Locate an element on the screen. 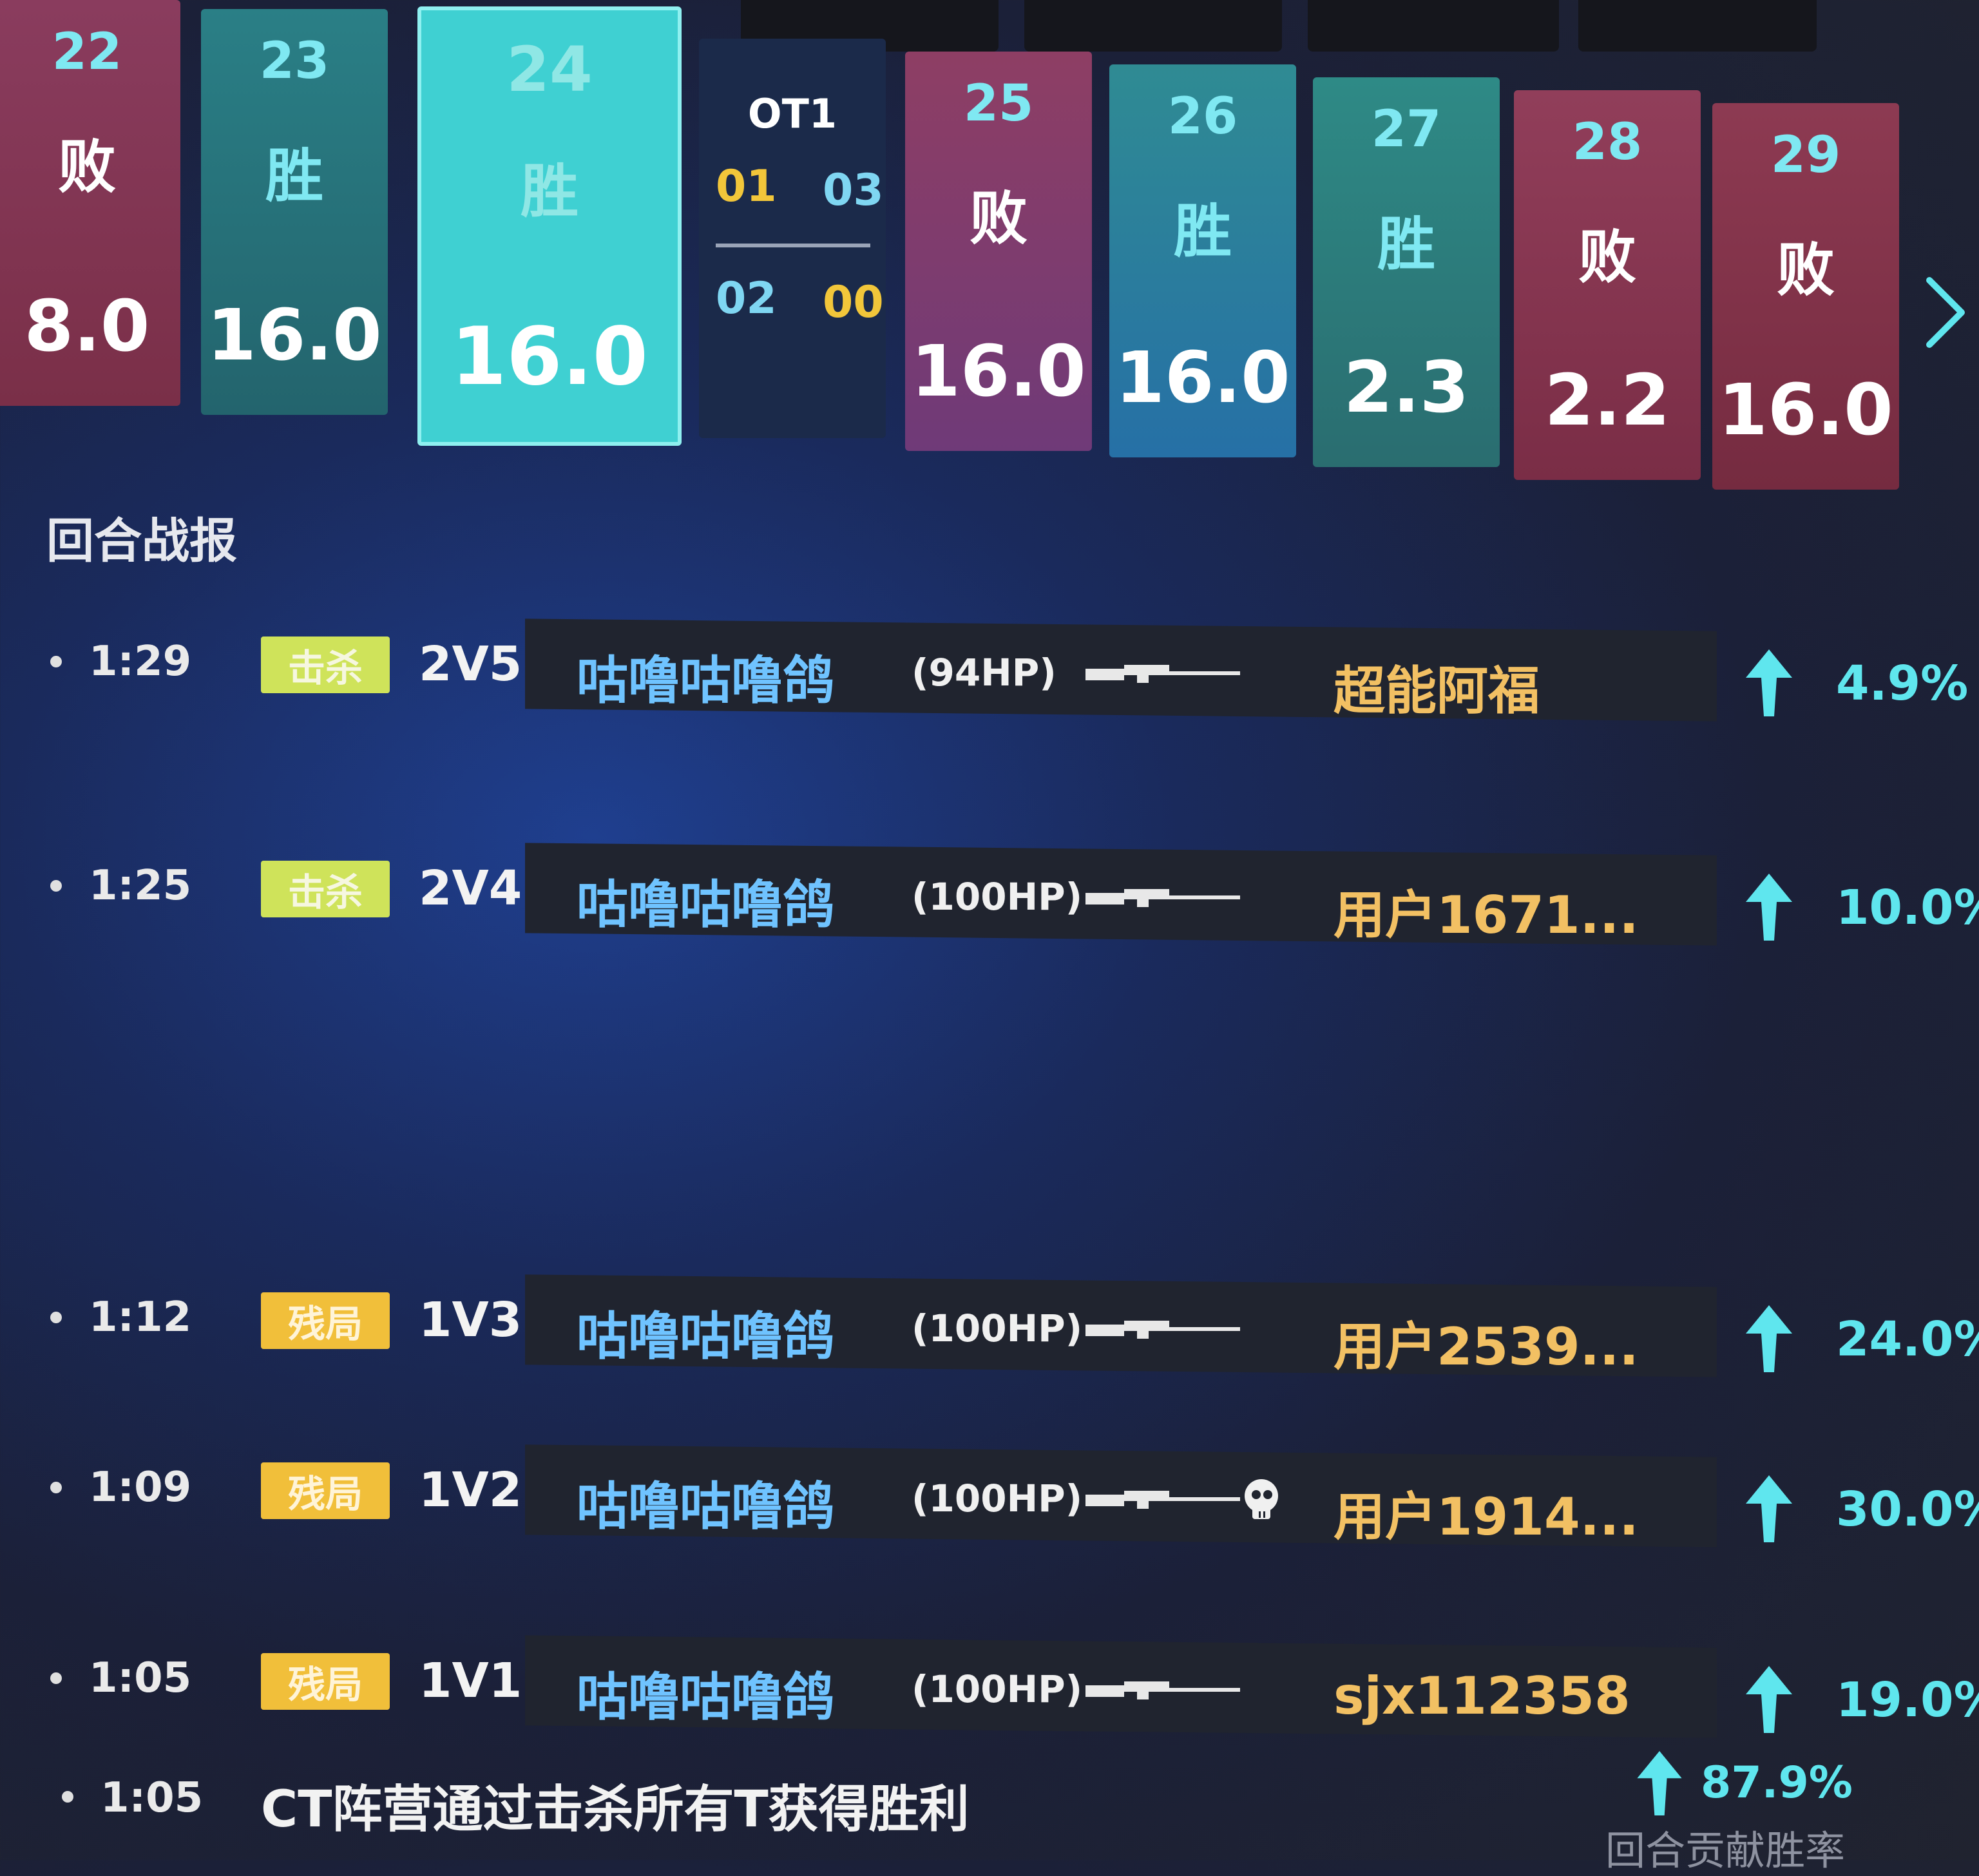  event-row: 1:29 击杀 2V5 咕噜咕噜鸽 (94HP) 超能阿福 4.9% is located at coordinates (989, 670).